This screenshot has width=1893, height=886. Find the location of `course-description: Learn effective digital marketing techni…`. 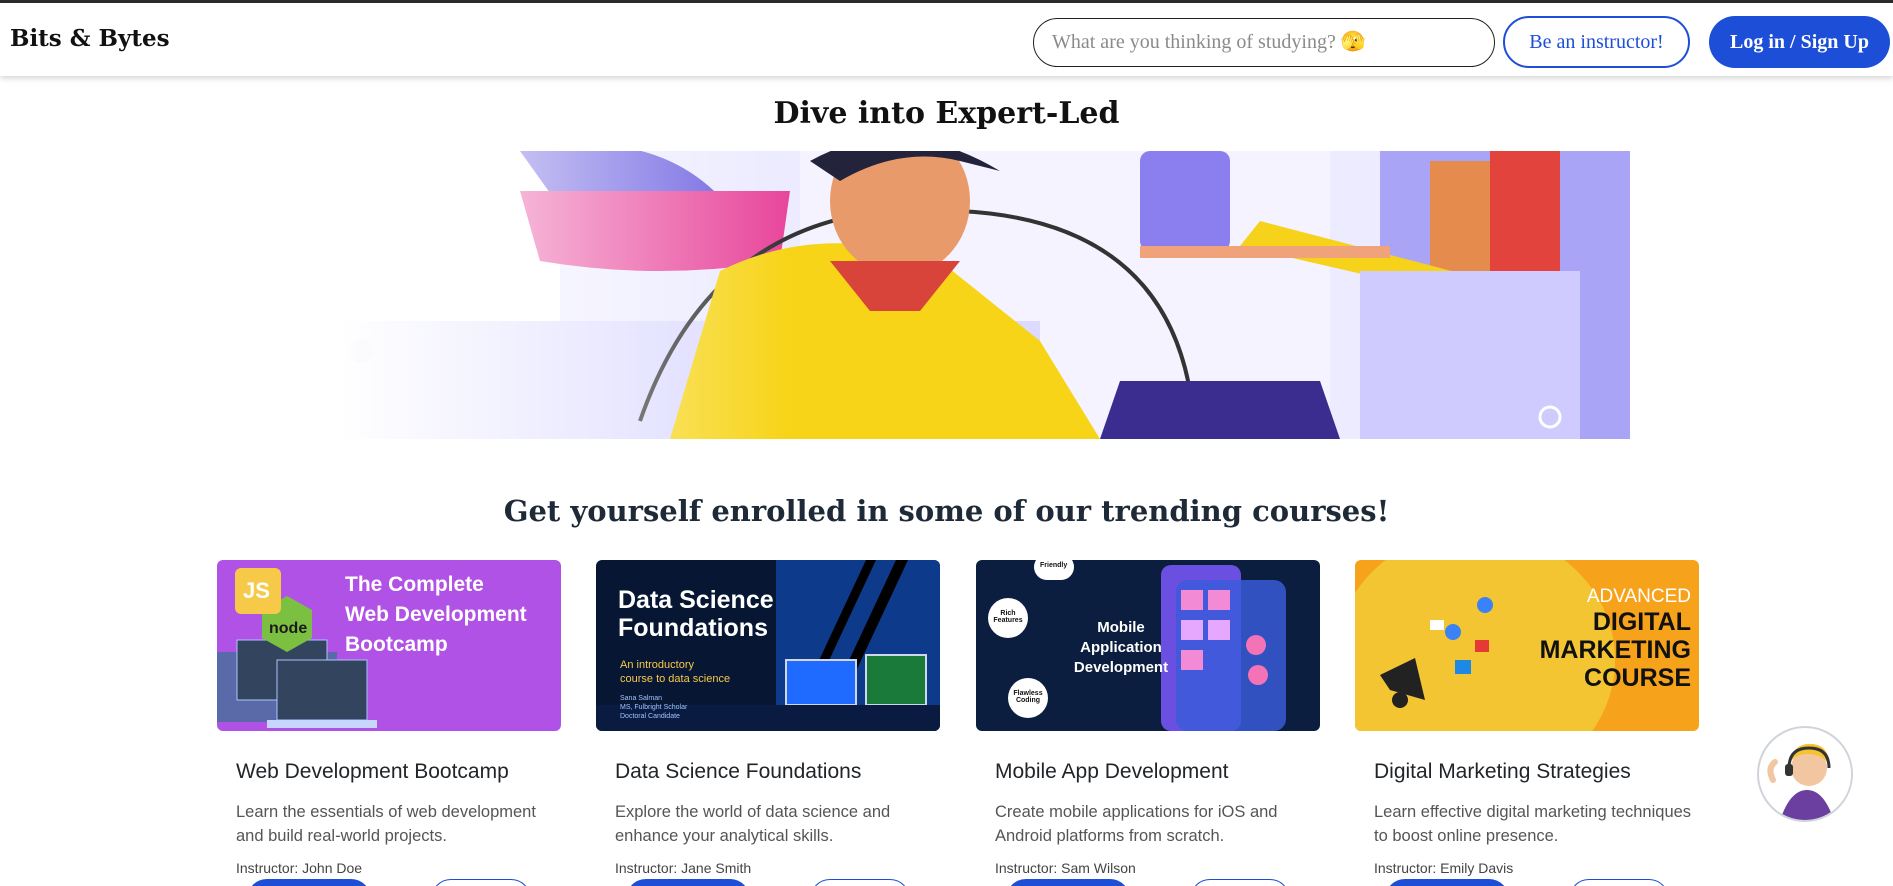

course-description: Learn effective digital marketing techni… is located at coordinates (1533, 824).